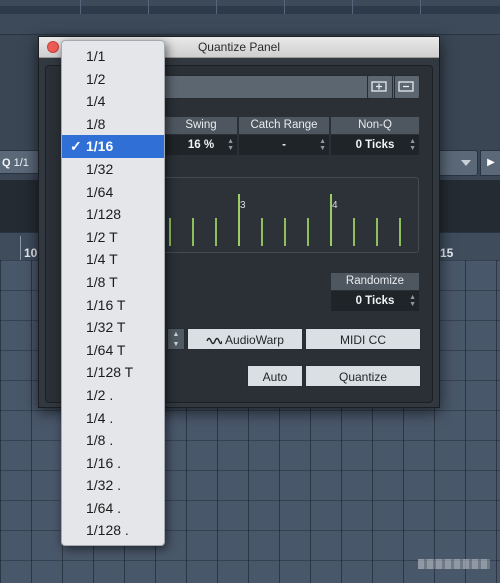  I want to click on menu-item-1-2-t: 1/2 T, so click(113, 237).